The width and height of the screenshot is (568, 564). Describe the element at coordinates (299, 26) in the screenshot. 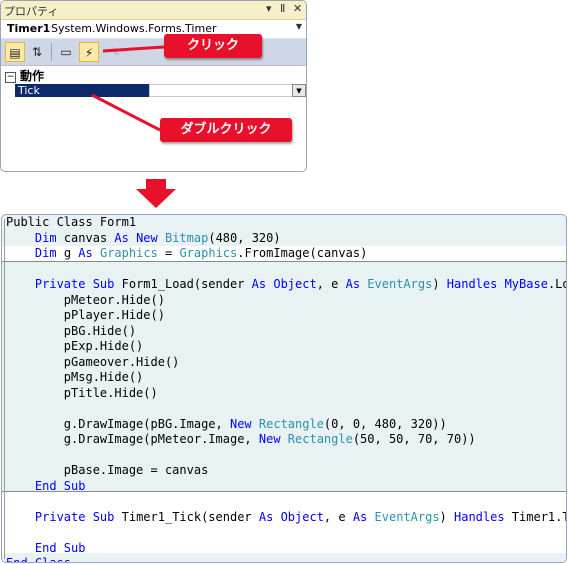

I see `chevron-down-icon: ▼` at that location.